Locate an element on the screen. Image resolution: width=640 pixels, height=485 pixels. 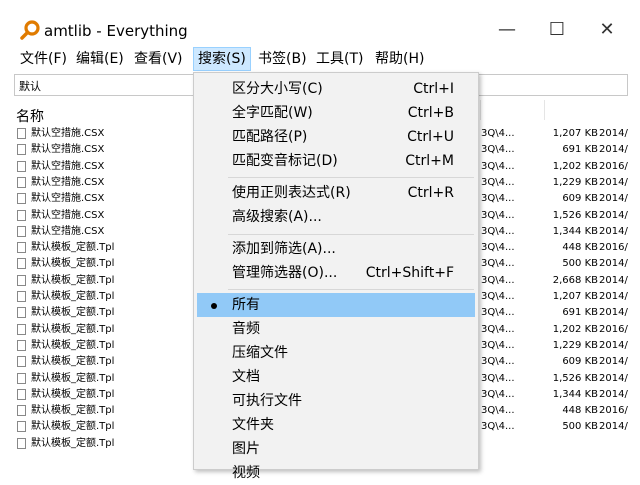
file-size: 1,202 KB is located at coordinates (575, 329).